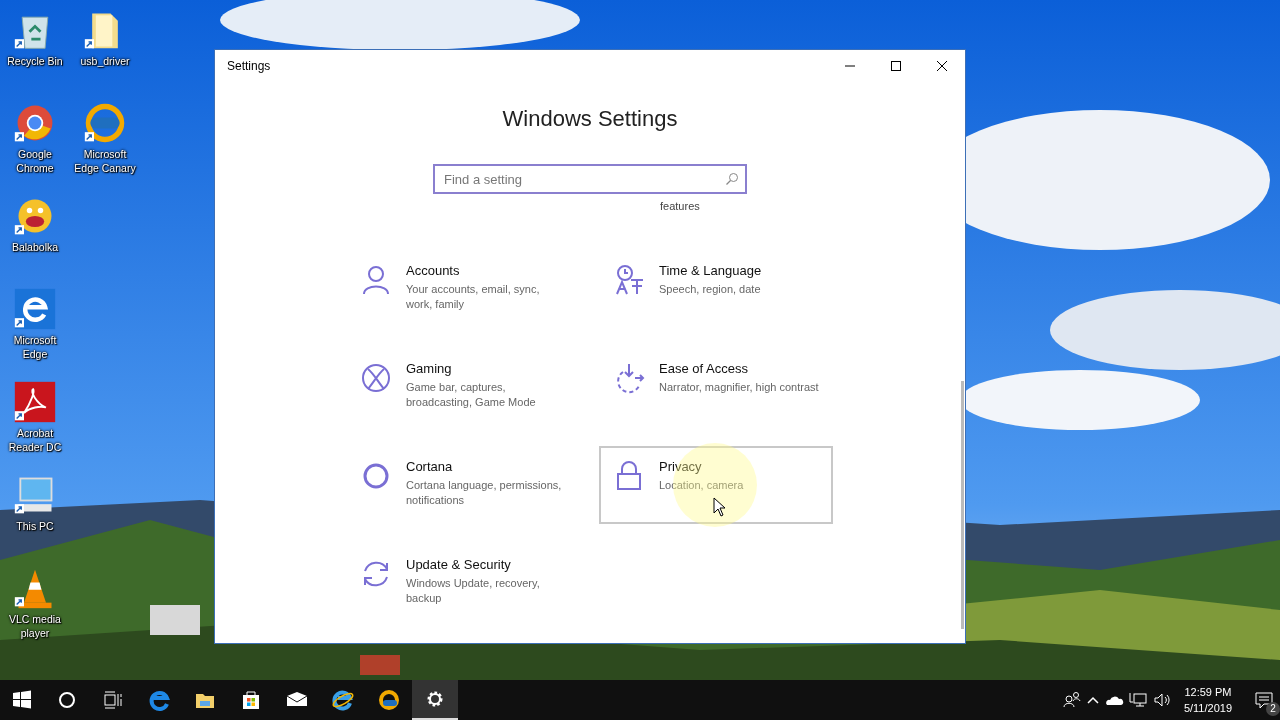  What do you see at coordinates (473, 591) in the screenshot?
I see `category-description: Windows Update, recovery, backup` at bounding box center [473, 591].